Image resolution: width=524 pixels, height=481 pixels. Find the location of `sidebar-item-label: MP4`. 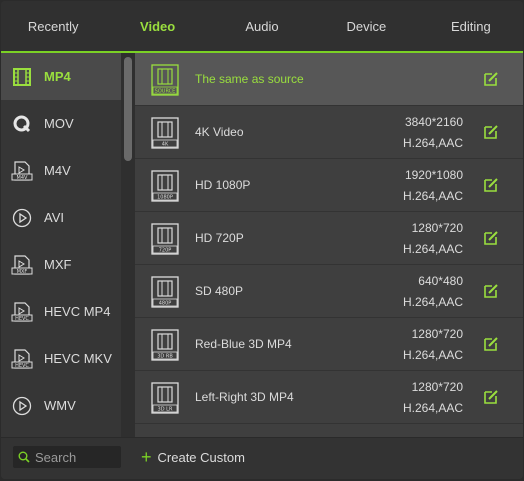

sidebar-item-label: MP4 is located at coordinates (57, 76).